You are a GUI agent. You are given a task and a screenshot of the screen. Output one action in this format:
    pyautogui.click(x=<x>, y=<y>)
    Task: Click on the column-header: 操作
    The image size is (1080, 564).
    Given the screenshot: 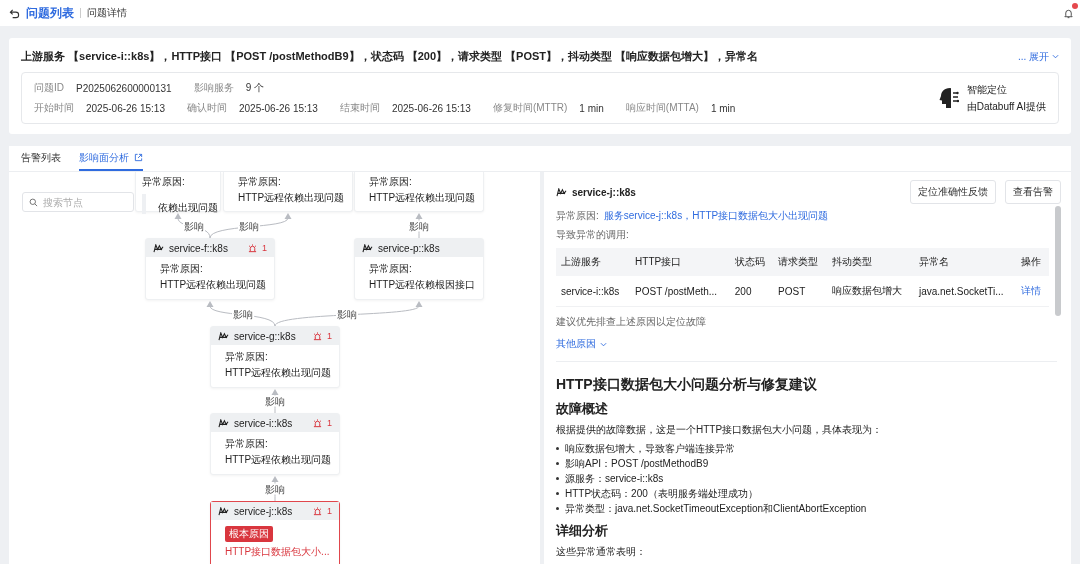 What is the action you would take?
    pyautogui.click(x=1032, y=262)
    